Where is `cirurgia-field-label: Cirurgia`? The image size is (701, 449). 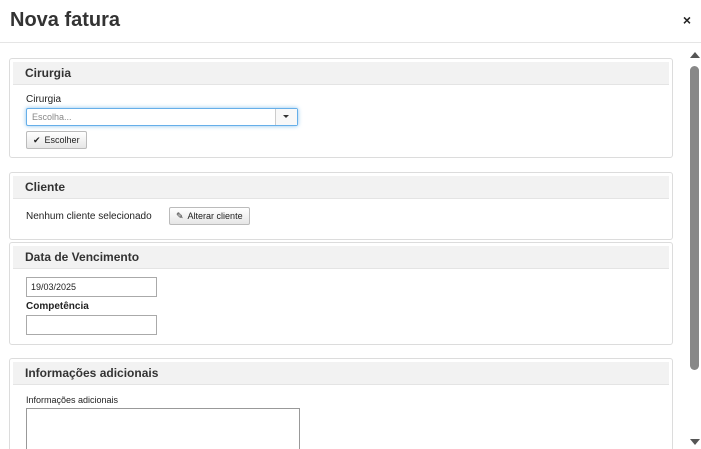
cirurgia-field-label: Cirurgia is located at coordinates (44, 99).